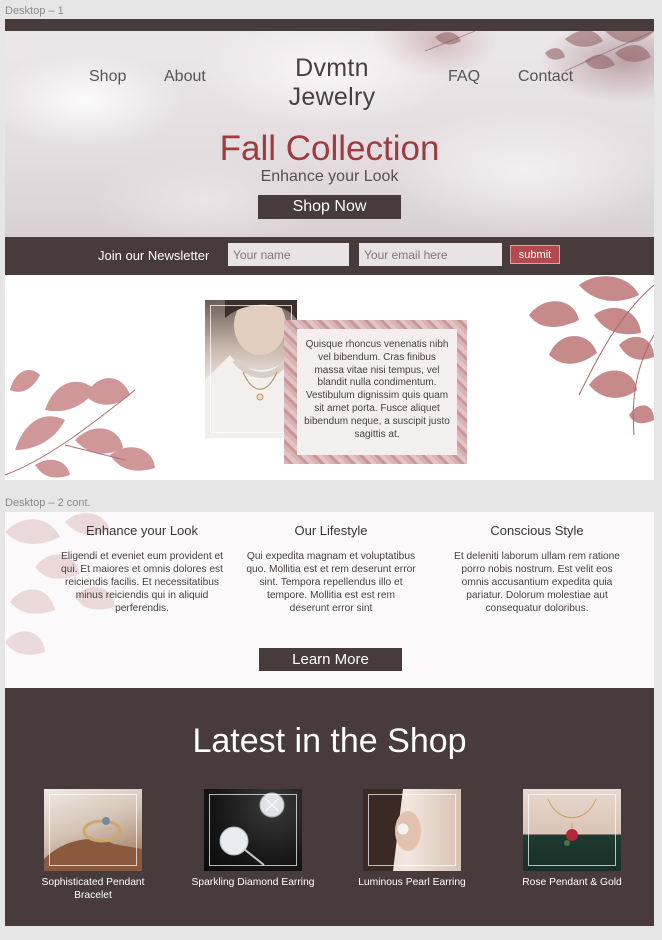 Image resolution: width=662 pixels, height=940 pixels. Describe the element at coordinates (329, 25) in the screenshot. I see `top-bar` at that location.